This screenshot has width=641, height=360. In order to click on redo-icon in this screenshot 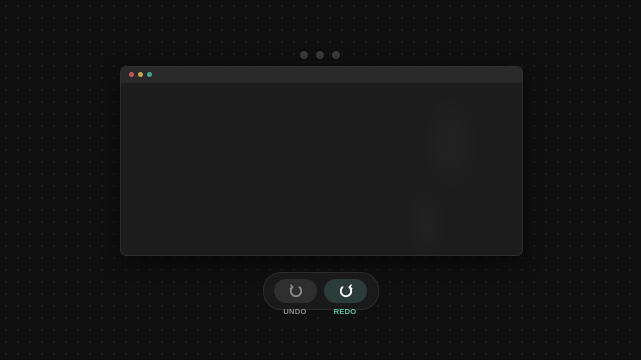, I will do `click(345, 291)`.